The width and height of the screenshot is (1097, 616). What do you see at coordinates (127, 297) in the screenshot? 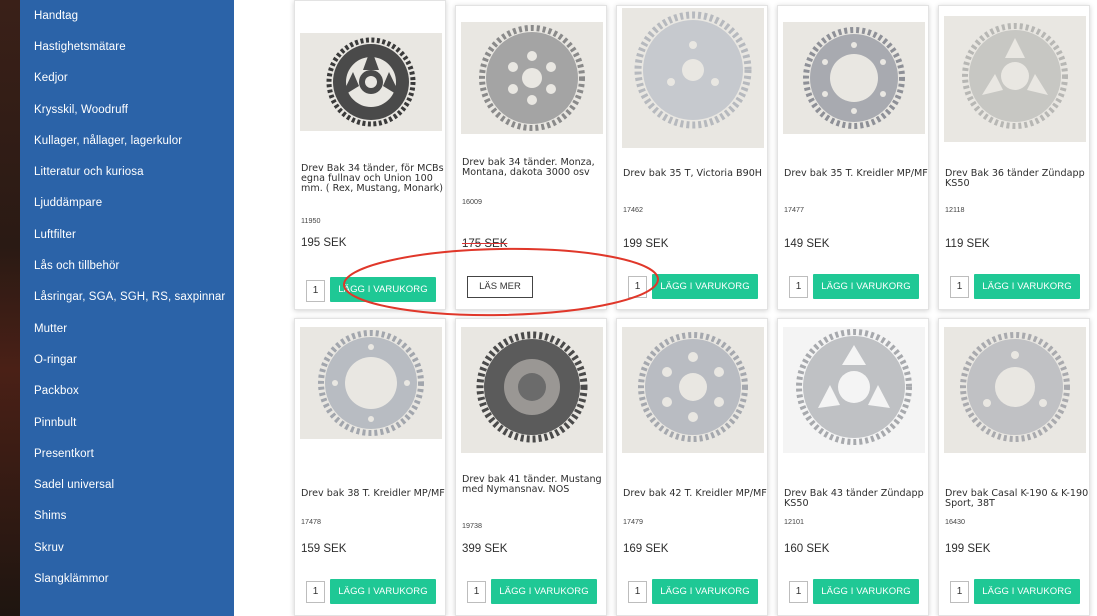
I see `sidebar-item-lasringar: Låsringar, SGA, SGH, RS, saxpinnar` at bounding box center [127, 297].